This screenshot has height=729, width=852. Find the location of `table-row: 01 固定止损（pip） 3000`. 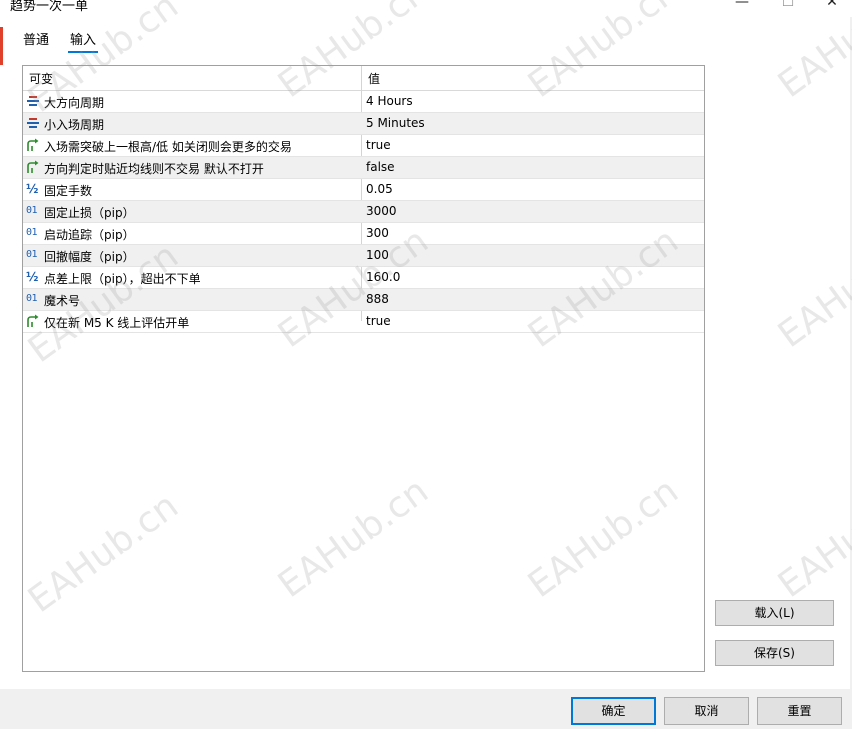

table-row: 01 固定止损（pip） 3000 is located at coordinates (363, 212).